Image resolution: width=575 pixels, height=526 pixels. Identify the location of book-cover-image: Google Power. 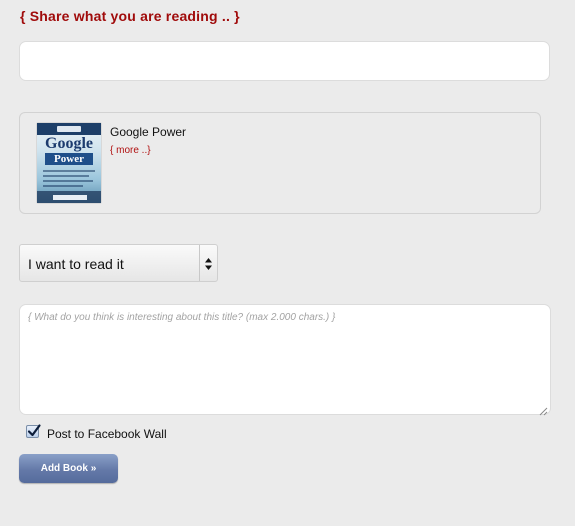
(69, 163).